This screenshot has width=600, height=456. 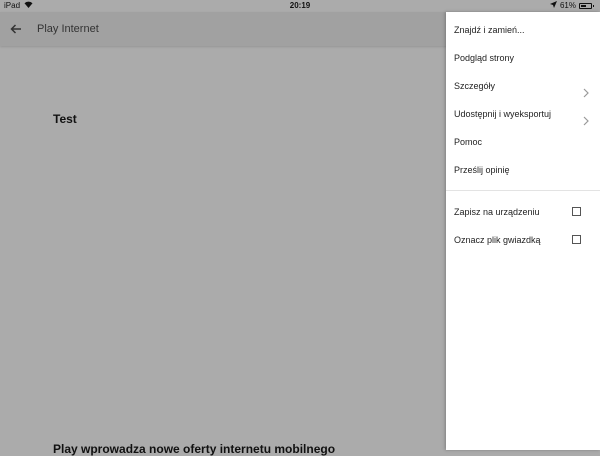 I want to click on menu-item-label: Udostępnij i wyeksportuj, so click(x=503, y=114).